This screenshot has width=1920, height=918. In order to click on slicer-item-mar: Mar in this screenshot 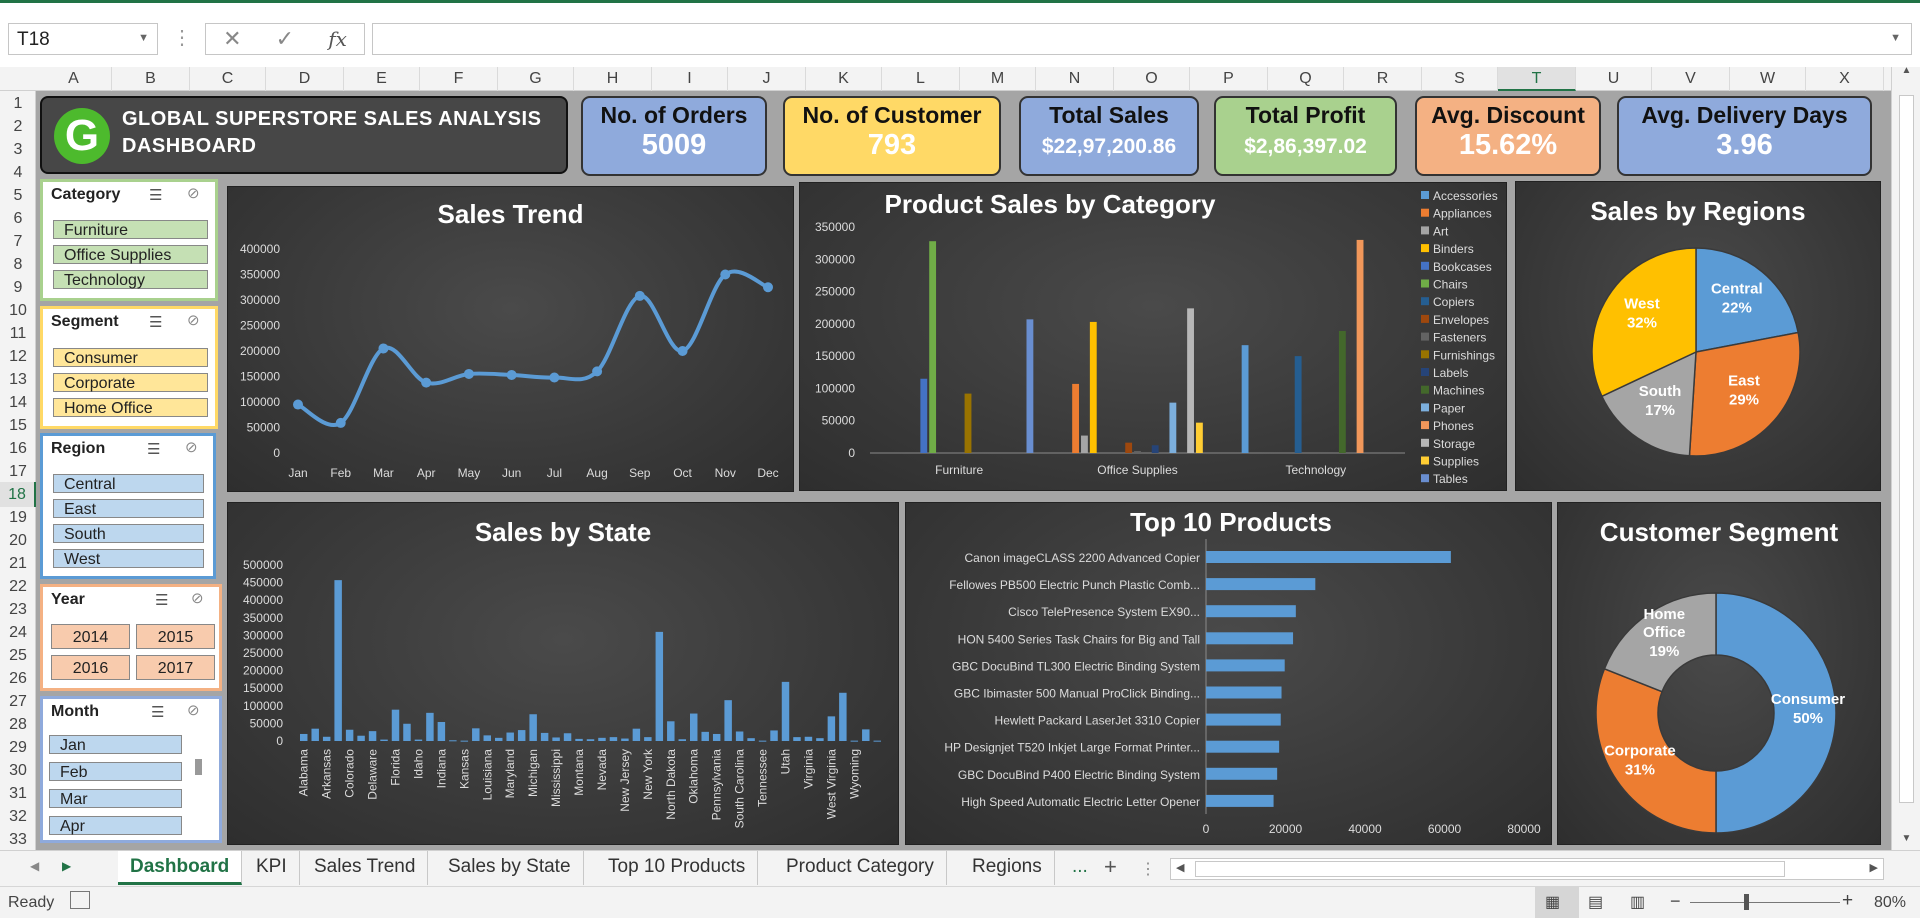, I will do `click(115, 798)`.